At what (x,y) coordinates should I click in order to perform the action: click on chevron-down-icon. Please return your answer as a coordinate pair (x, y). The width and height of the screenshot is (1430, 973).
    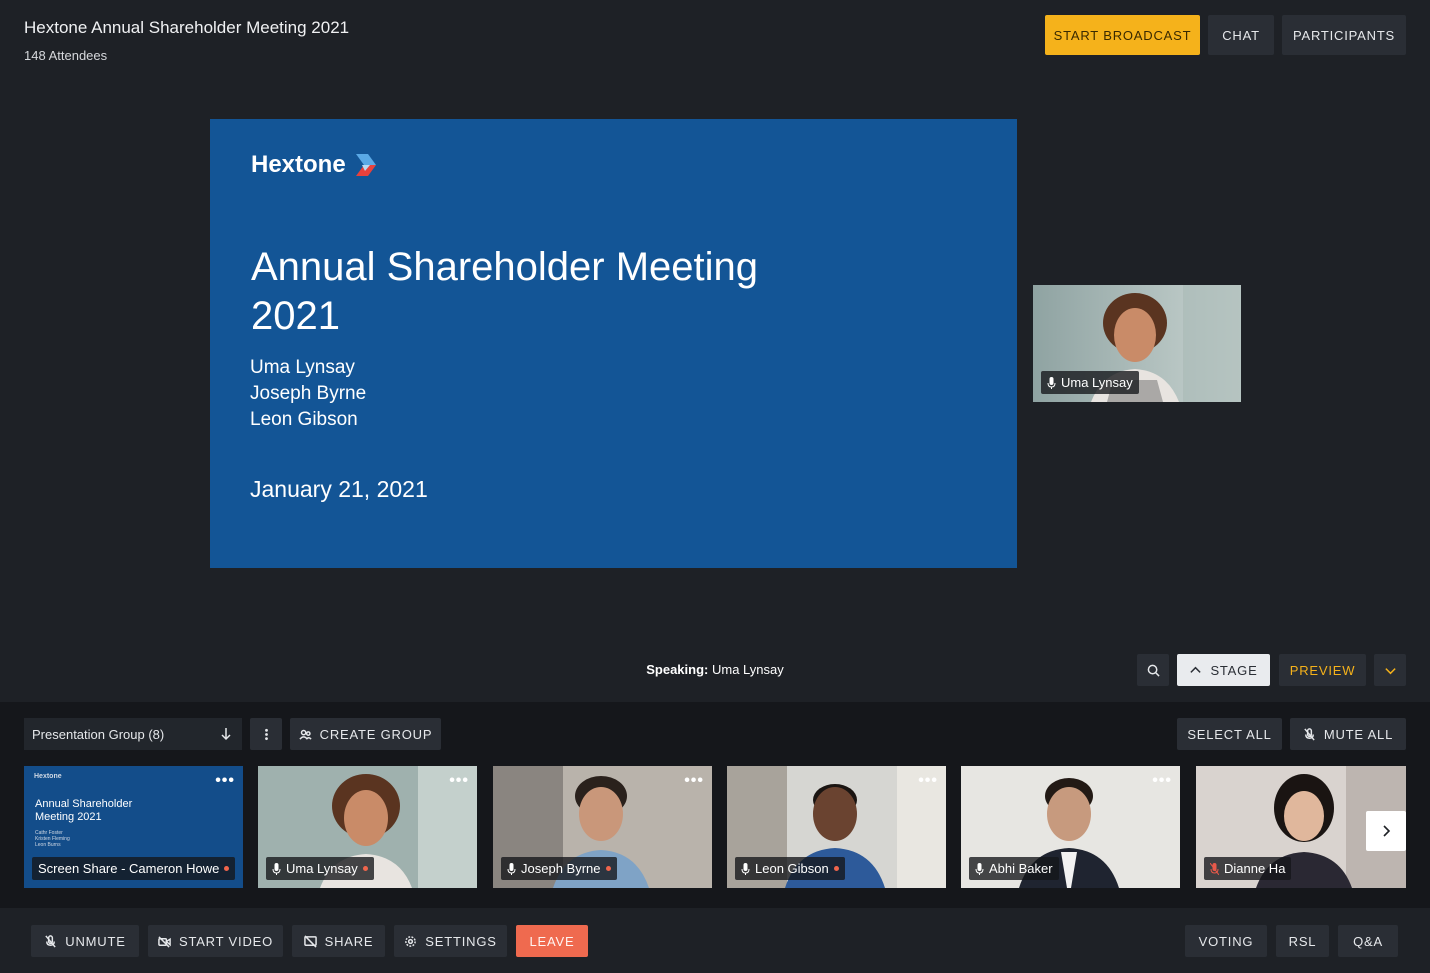
    Looking at the image, I should click on (1390, 670).